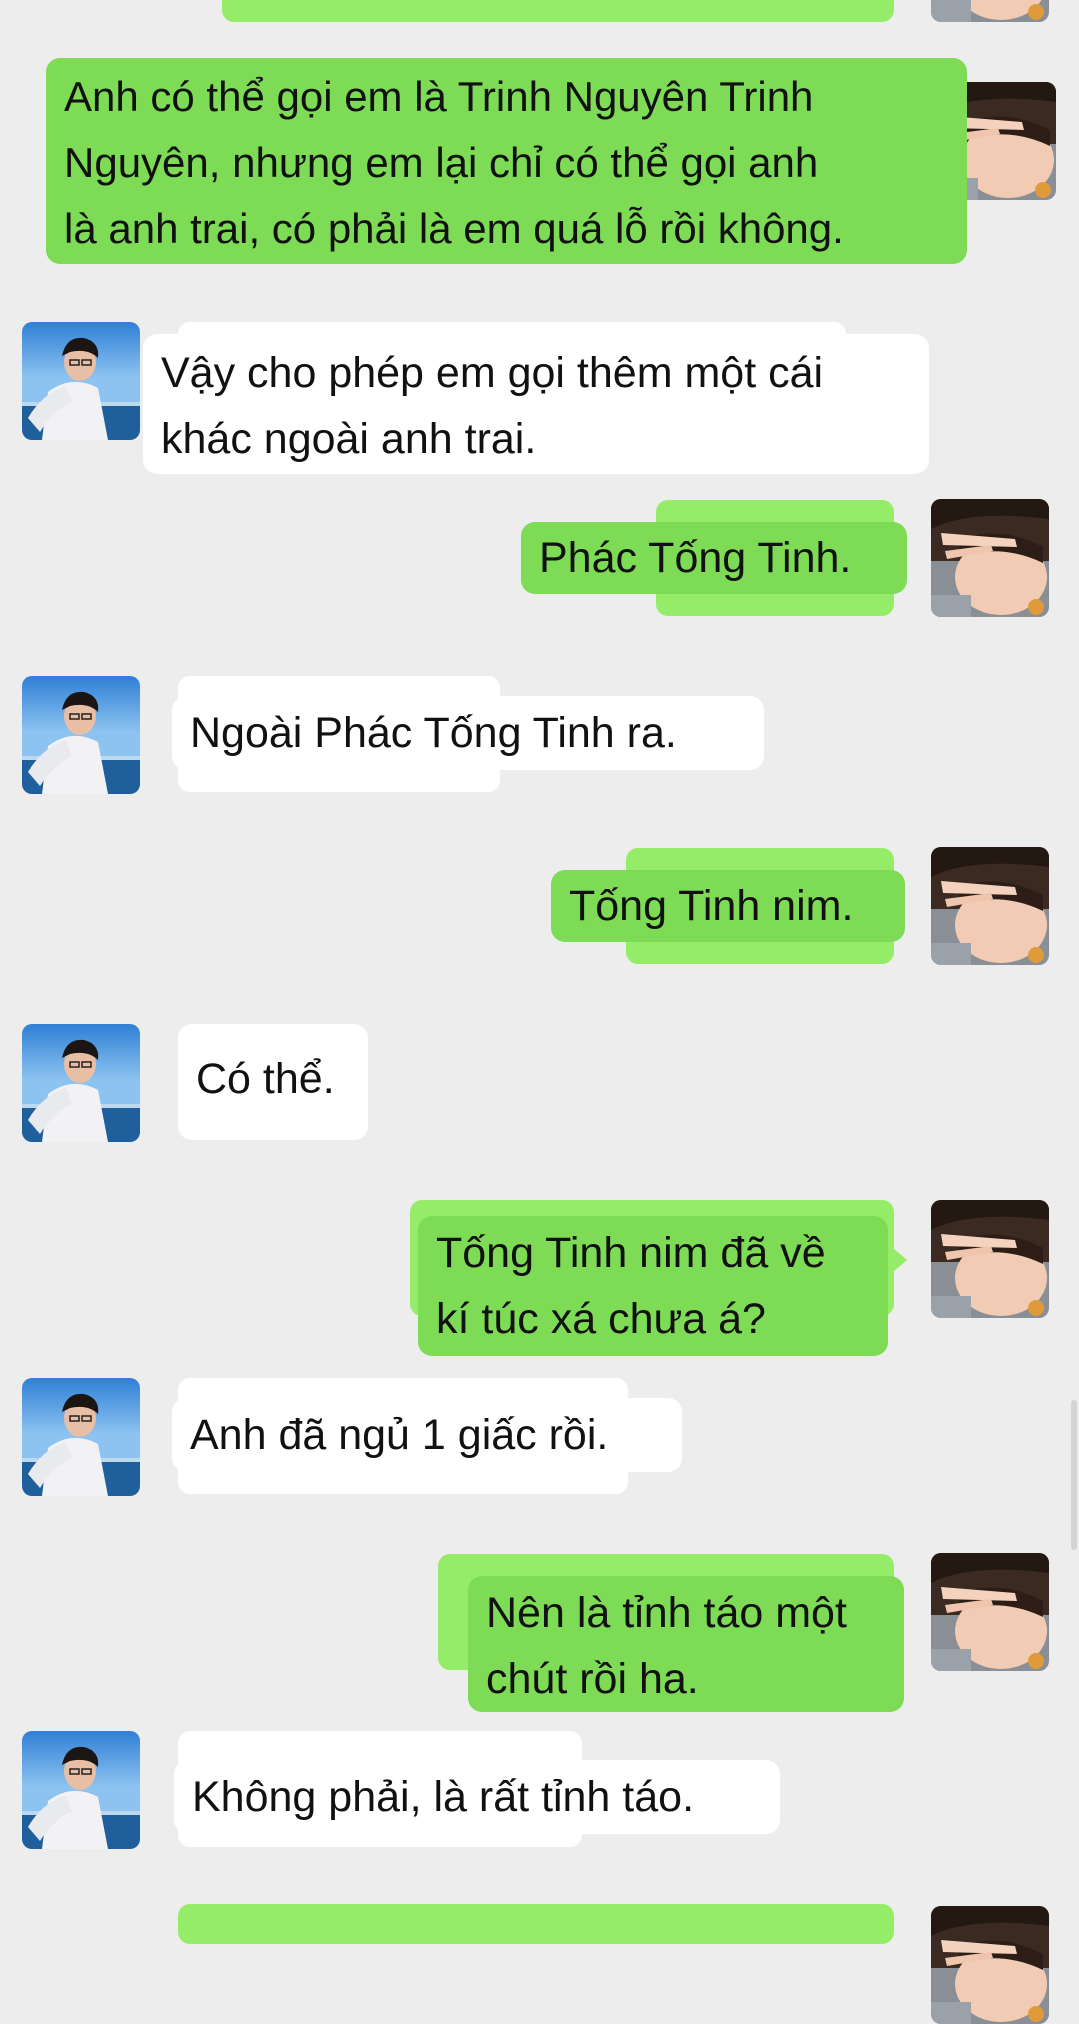  What do you see at coordinates (265, 1079) in the screenshot?
I see `message-line: Có thể.` at bounding box center [265, 1079].